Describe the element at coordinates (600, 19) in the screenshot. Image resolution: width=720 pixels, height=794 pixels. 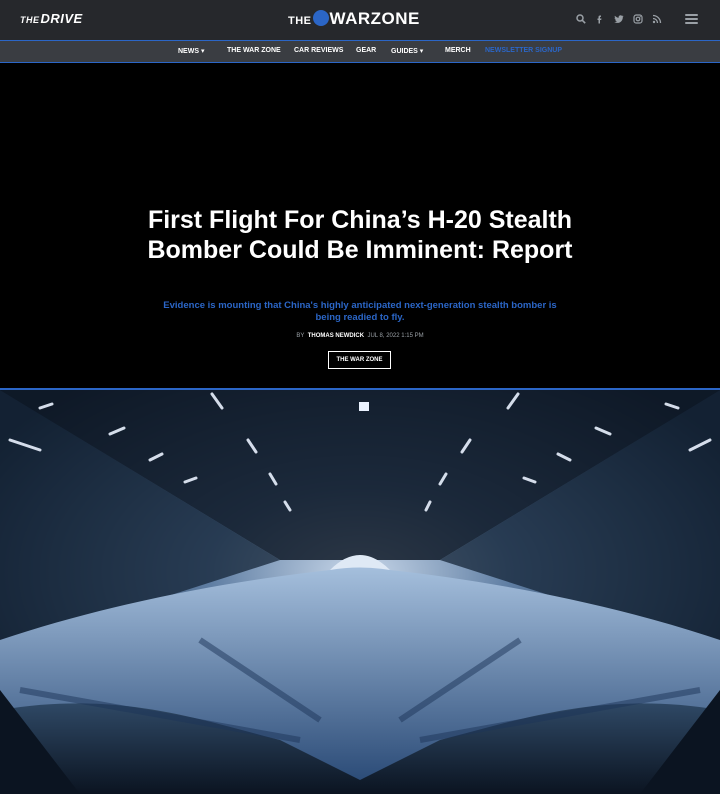
I see `facebook-icon` at that location.